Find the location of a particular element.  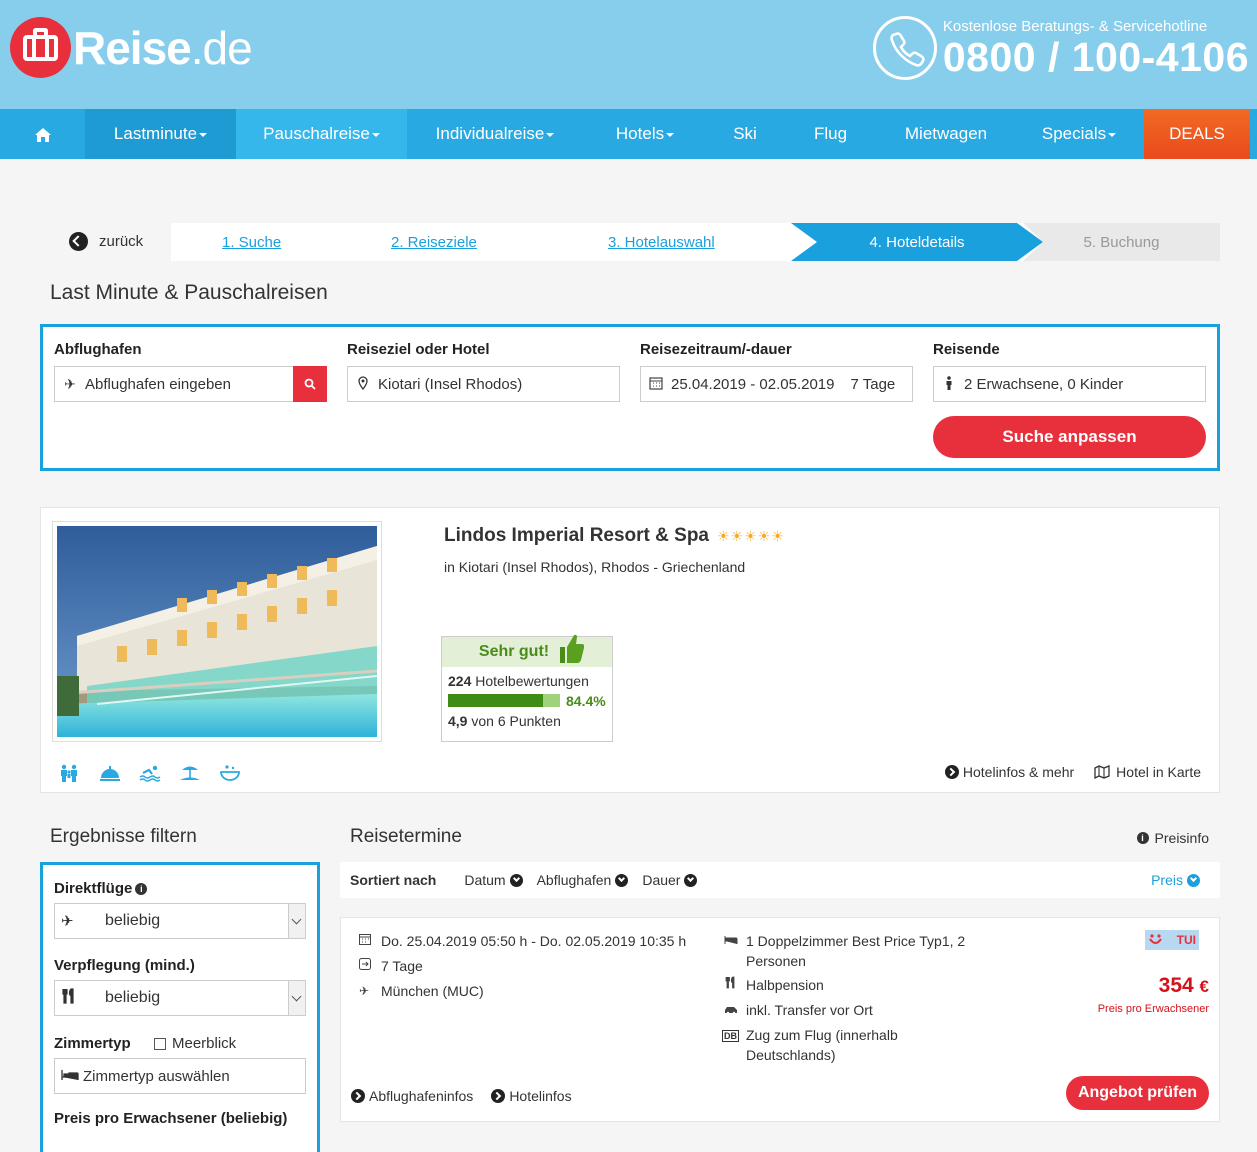

review-count-line: 224 Hotelbewertungen is located at coordinates (518, 681).